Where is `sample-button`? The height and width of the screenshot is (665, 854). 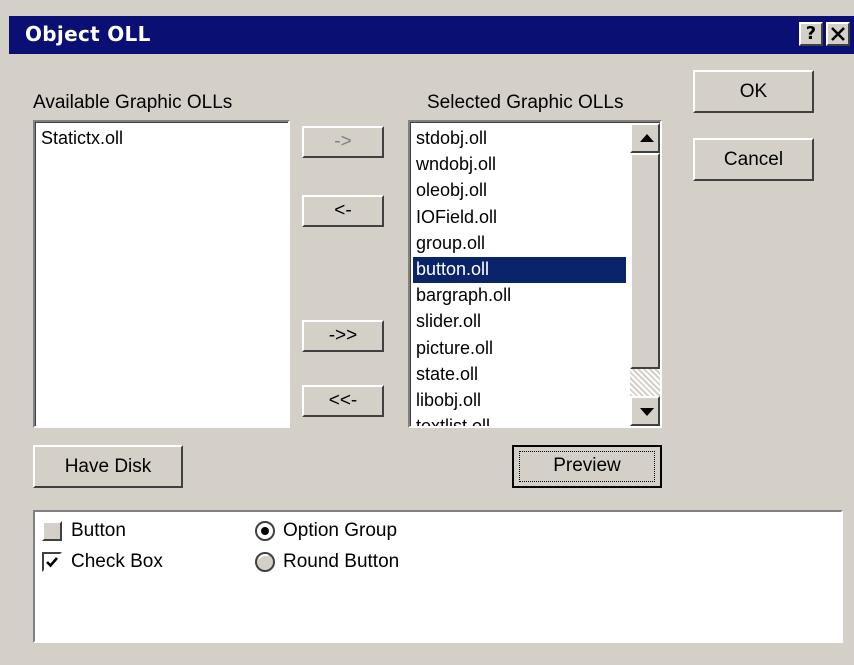
sample-button is located at coordinates (52, 531).